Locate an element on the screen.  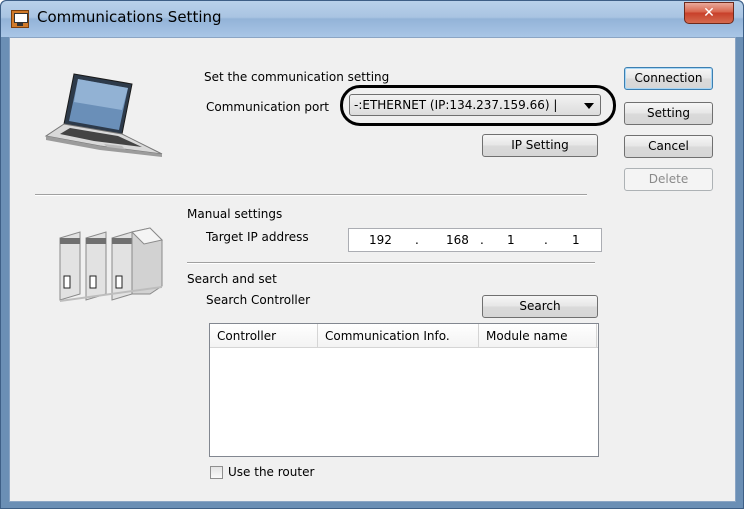
laptop-icon is located at coordinates (103, 115).